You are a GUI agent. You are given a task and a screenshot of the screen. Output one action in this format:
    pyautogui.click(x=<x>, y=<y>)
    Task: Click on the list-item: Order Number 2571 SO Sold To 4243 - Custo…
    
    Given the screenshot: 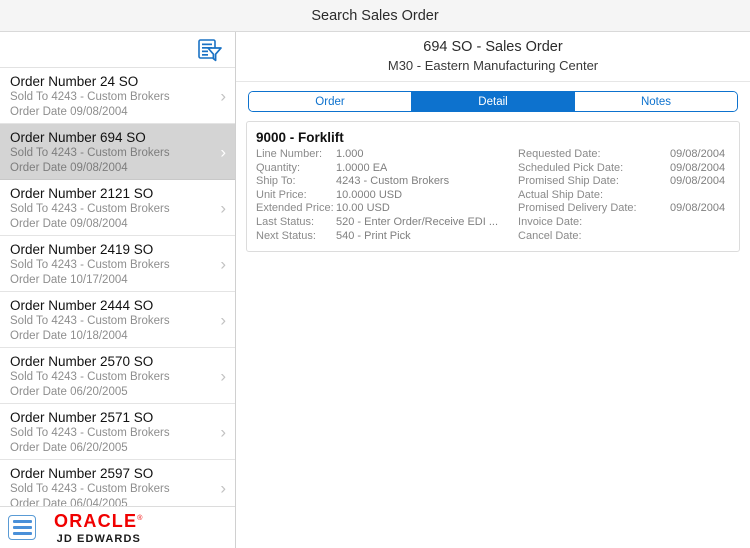 What is the action you would take?
    pyautogui.click(x=117, y=432)
    